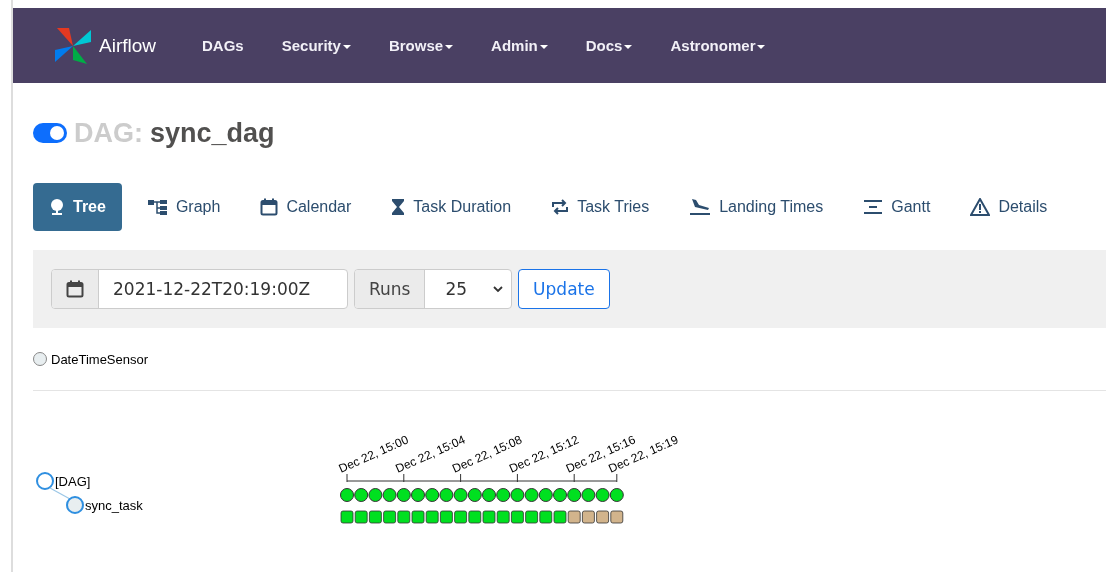 This screenshot has height=572, width=1106. I want to click on view-tab: Graph, so click(184, 207).